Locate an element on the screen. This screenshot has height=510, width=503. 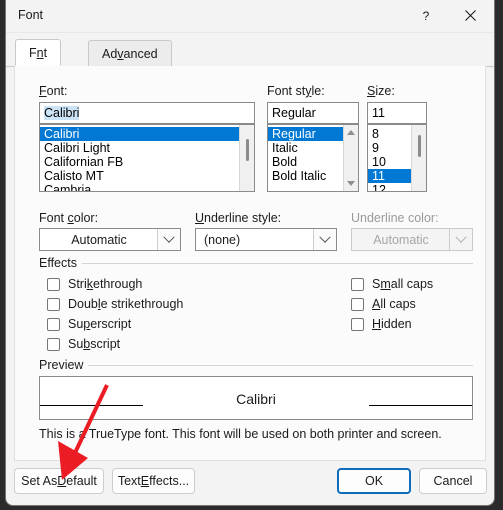
effects-group-label: Effects is located at coordinates (60, 263).